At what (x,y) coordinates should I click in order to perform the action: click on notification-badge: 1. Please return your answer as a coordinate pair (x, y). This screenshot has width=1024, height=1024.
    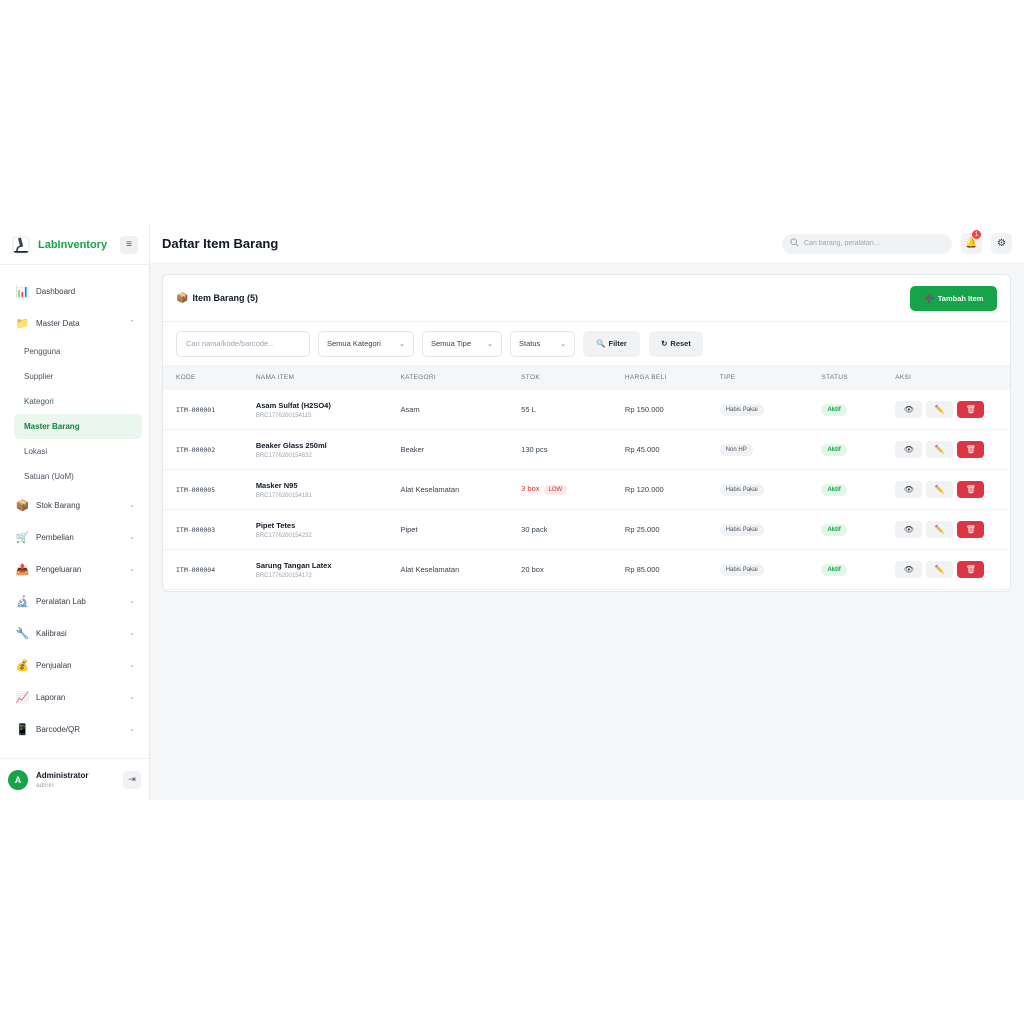
    Looking at the image, I should click on (976, 234).